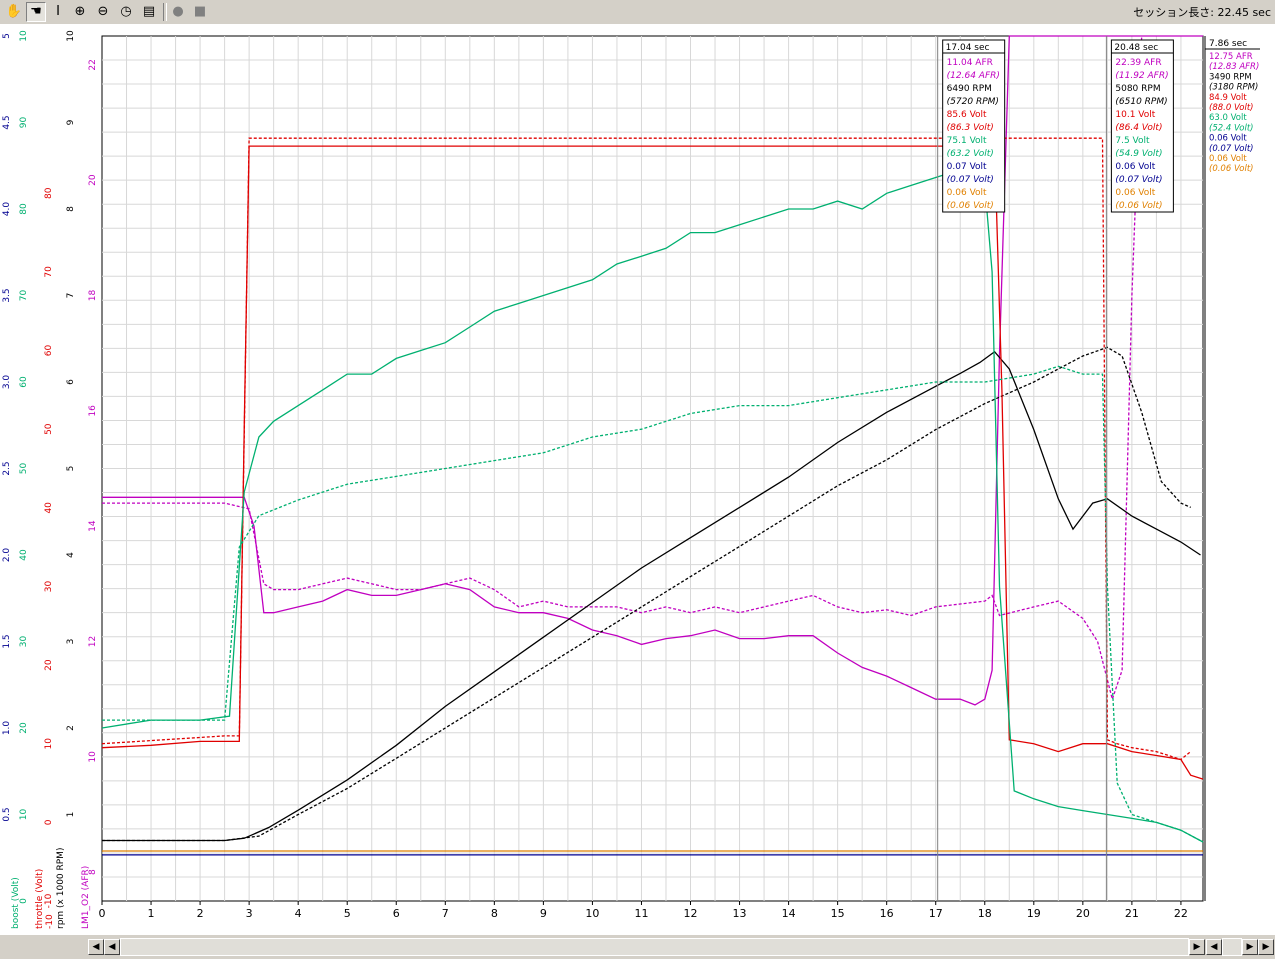  What do you see at coordinates (1232, 947) in the screenshot?
I see `side-scrollbar` at bounding box center [1232, 947].